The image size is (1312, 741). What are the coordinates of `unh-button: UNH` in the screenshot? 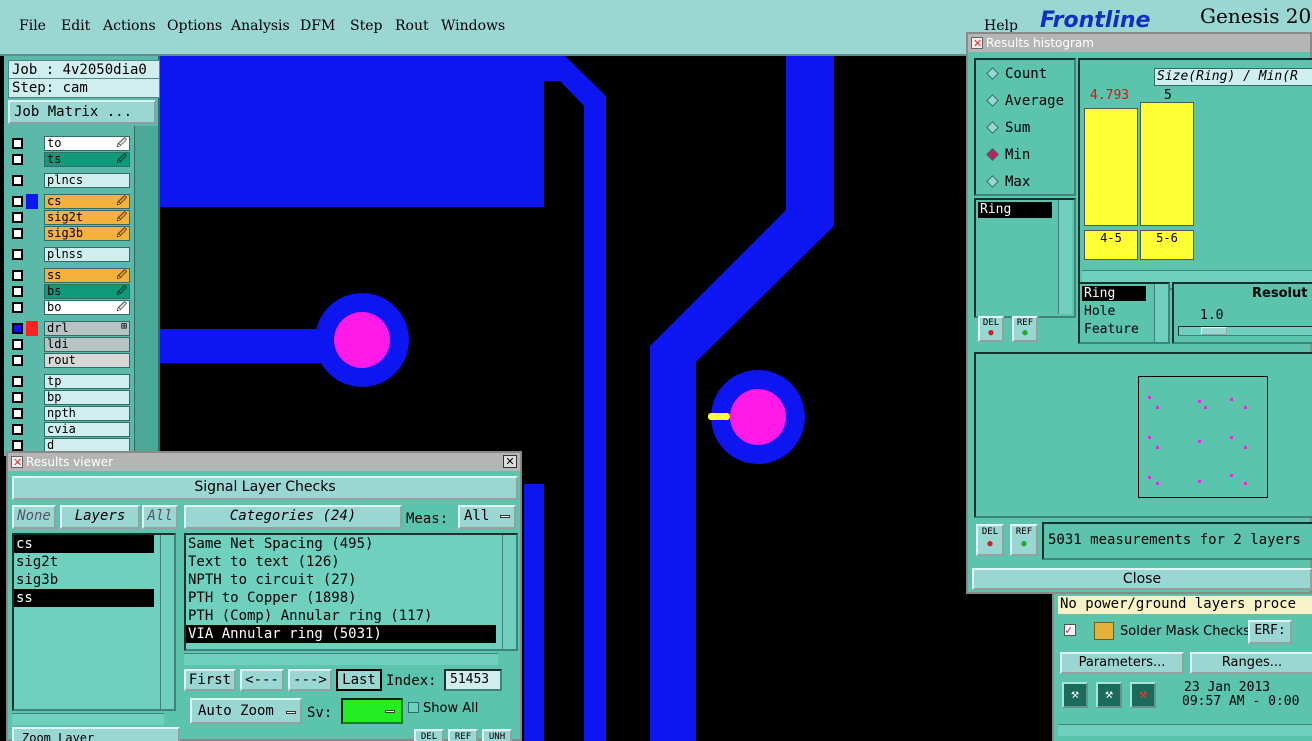 It's located at (497, 735).